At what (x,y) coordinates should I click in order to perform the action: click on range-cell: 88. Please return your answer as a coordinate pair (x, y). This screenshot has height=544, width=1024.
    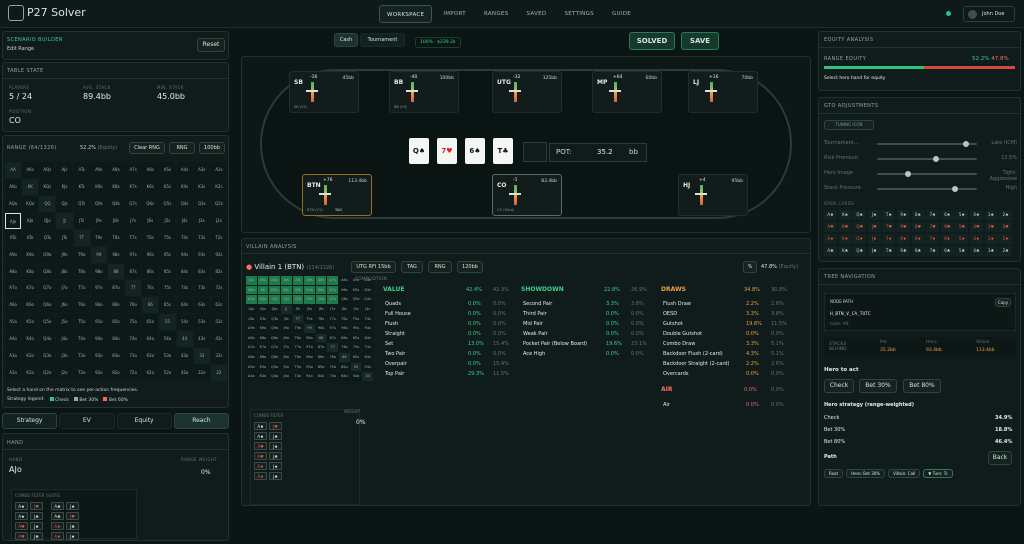
    Looking at the image, I should click on (116, 271).